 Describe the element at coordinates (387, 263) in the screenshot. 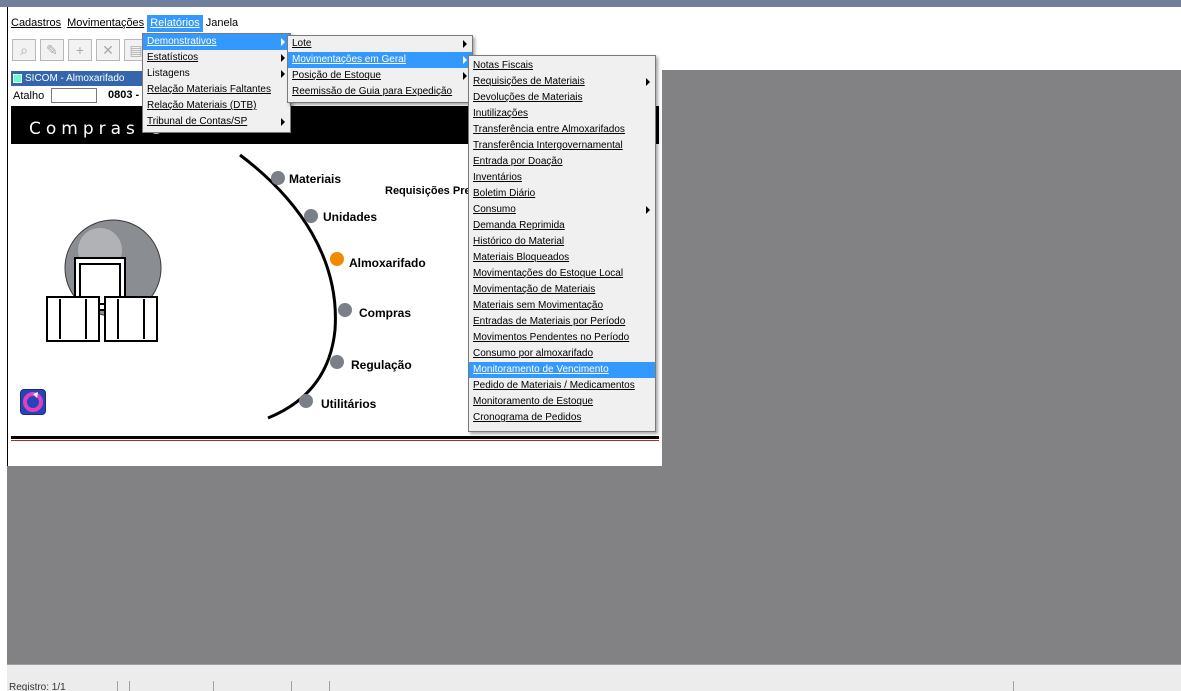

I see `nav-almoxarifado: Almoxarifado` at that location.